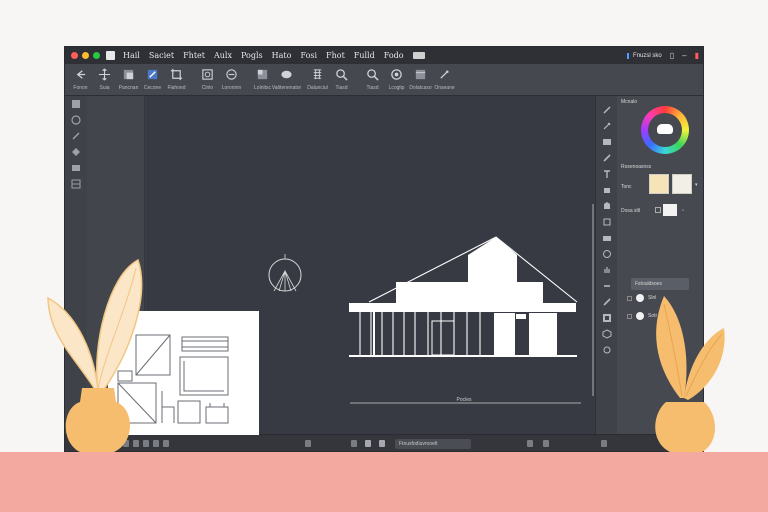 The height and width of the screenshot is (512, 768). I want to click on swatch-primary, so click(659, 184).